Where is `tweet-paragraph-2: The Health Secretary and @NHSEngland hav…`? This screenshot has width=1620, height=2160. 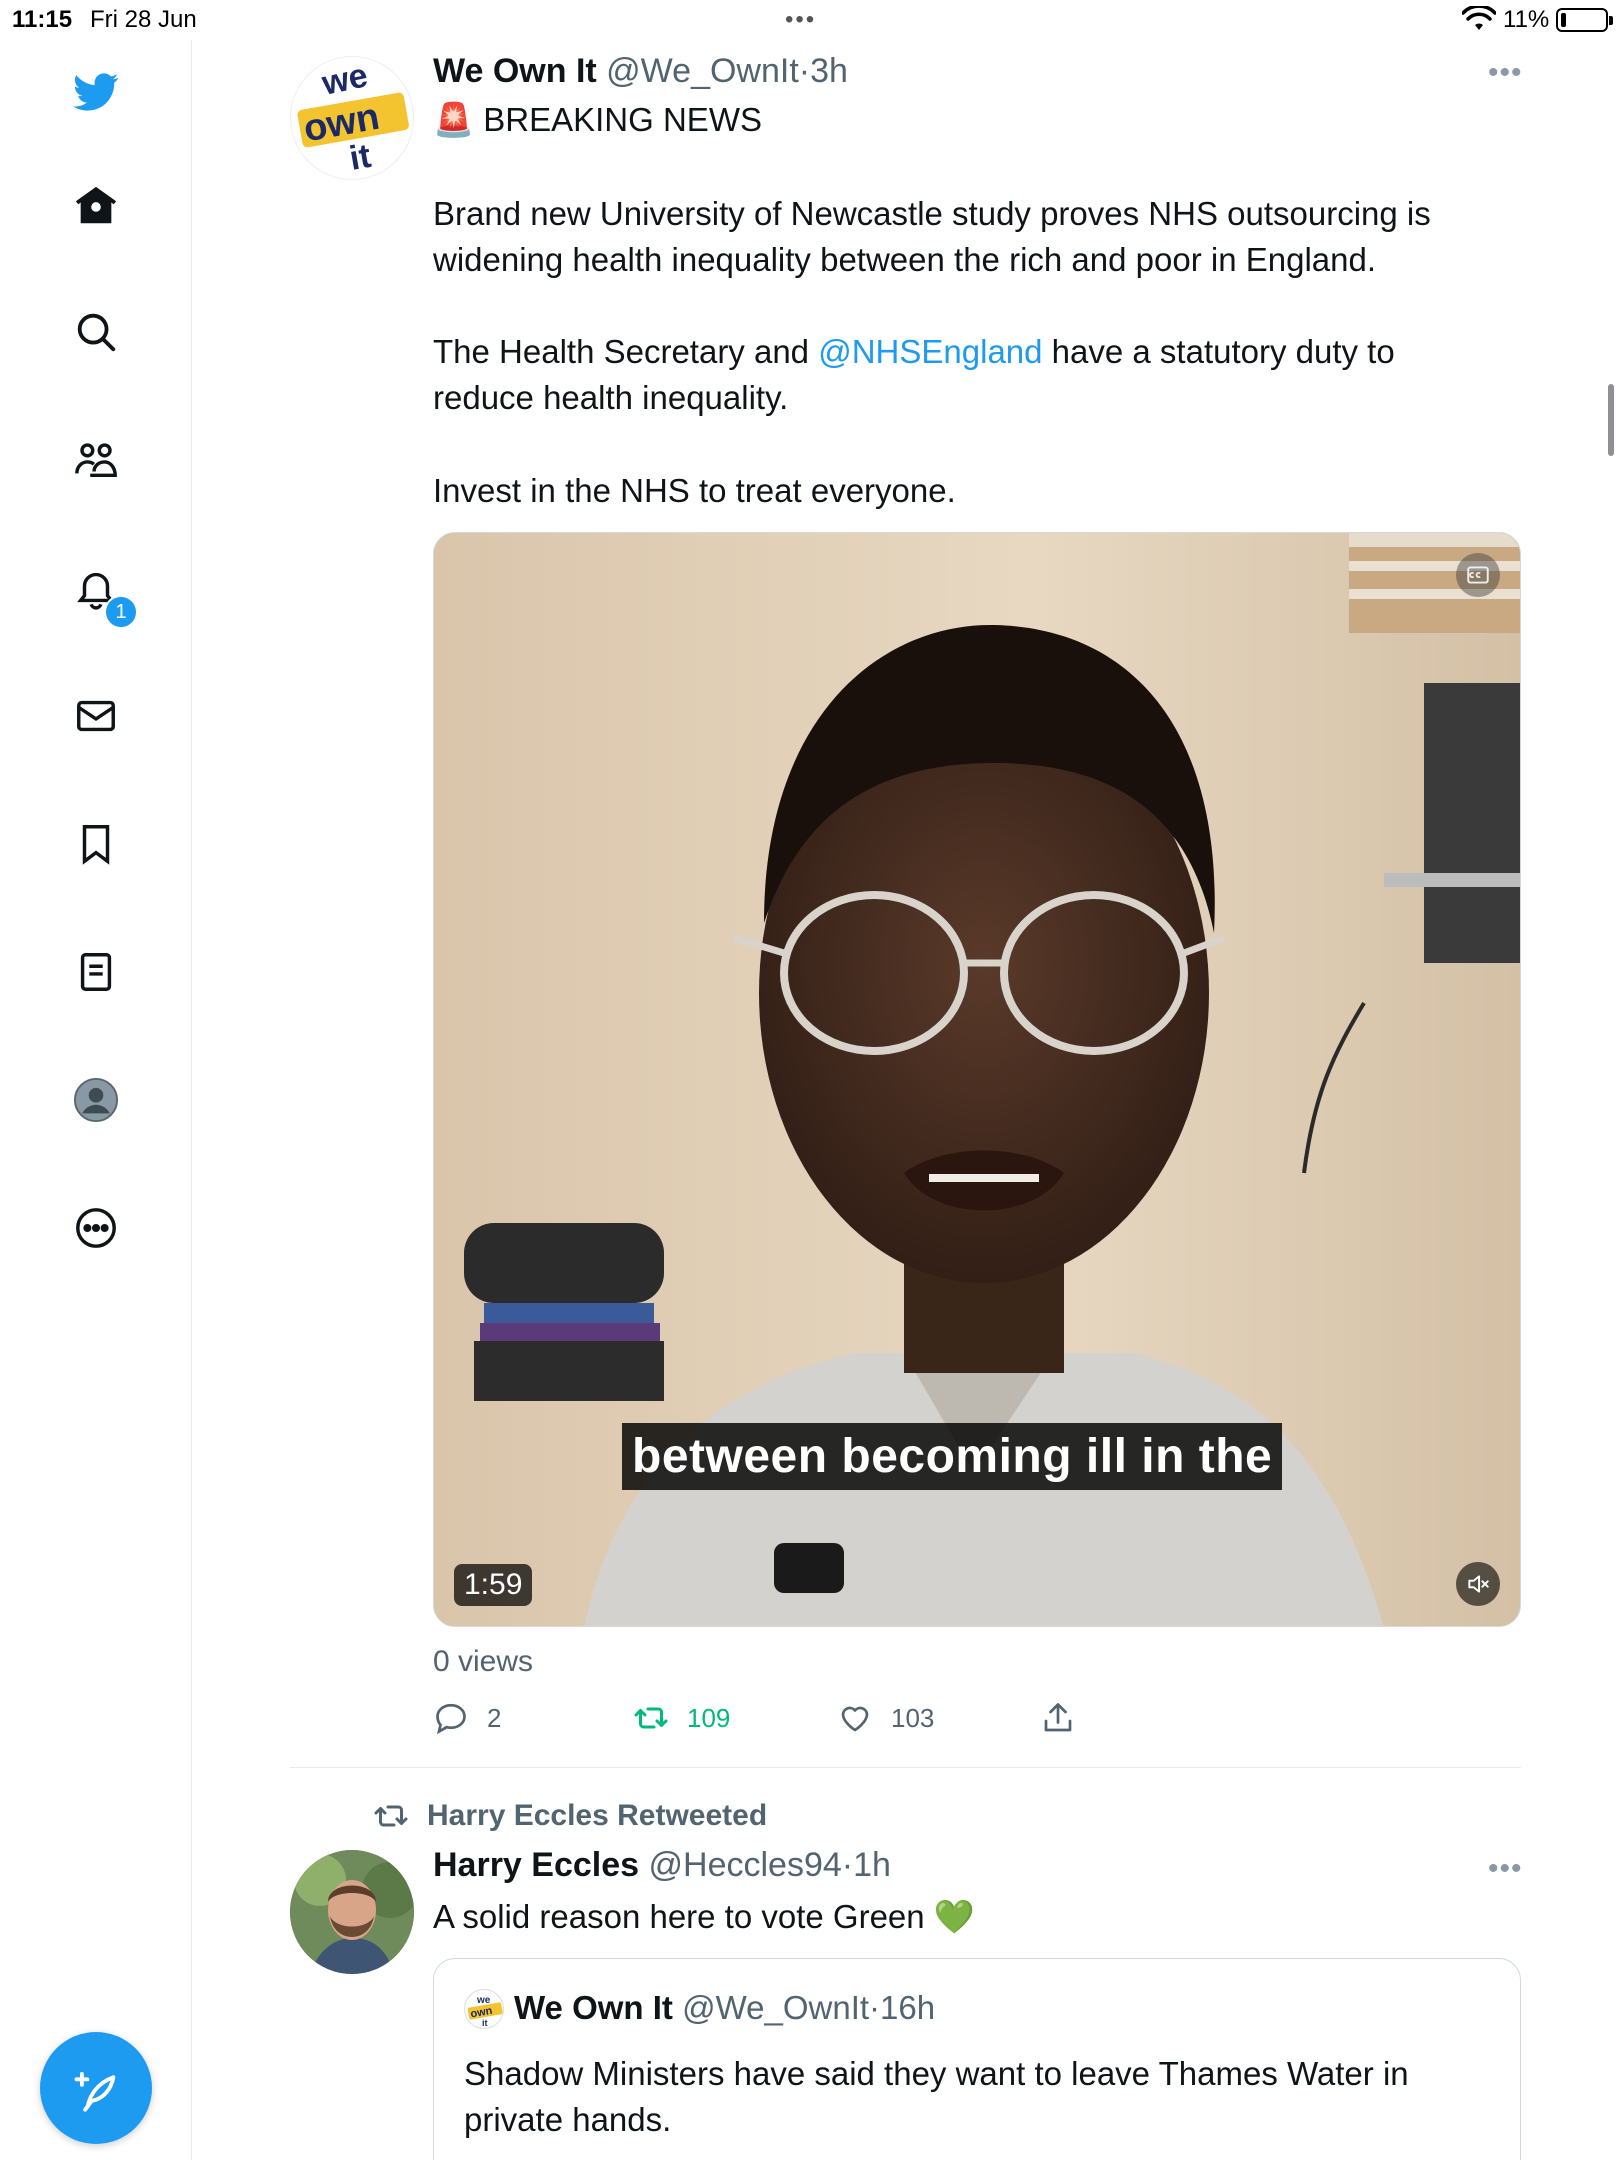 tweet-paragraph-2: The Health Secretary and @NHSEngland hav… is located at coordinates (933, 375).